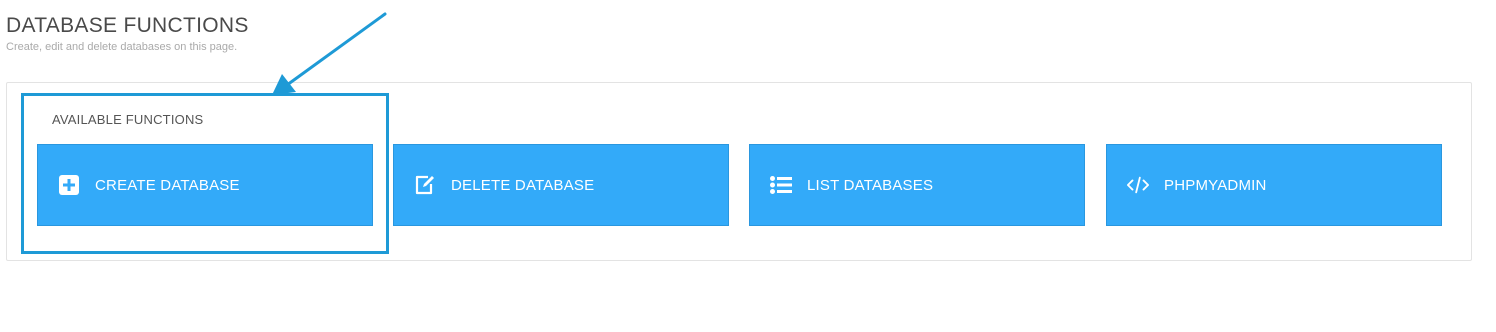 This screenshot has height=332, width=1496. What do you see at coordinates (1215, 185) in the screenshot?
I see `phpmyadmin-label: PHPMYADMIN` at bounding box center [1215, 185].